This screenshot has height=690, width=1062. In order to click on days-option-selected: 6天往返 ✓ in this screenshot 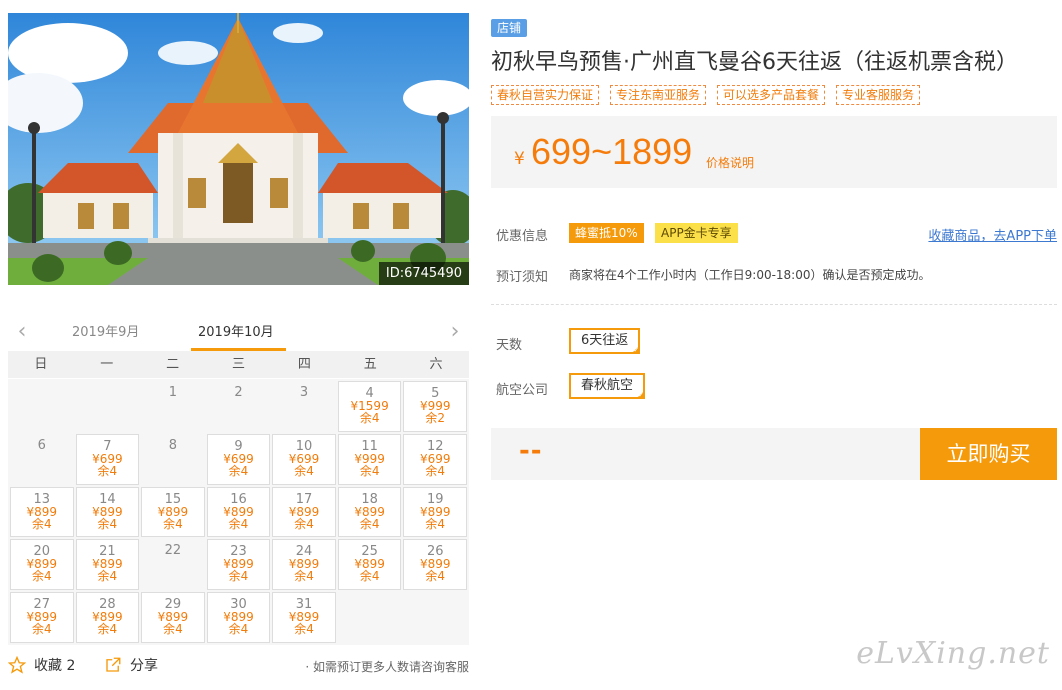, I will do `click(605, 341)`.